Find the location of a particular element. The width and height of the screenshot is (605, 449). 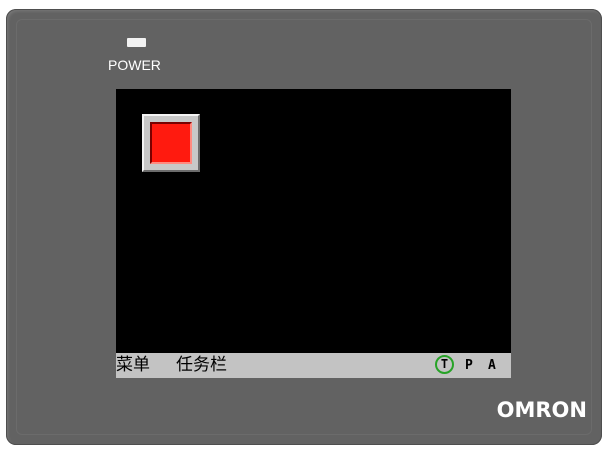

power-label: POWER is located at coordinates (134, 65).